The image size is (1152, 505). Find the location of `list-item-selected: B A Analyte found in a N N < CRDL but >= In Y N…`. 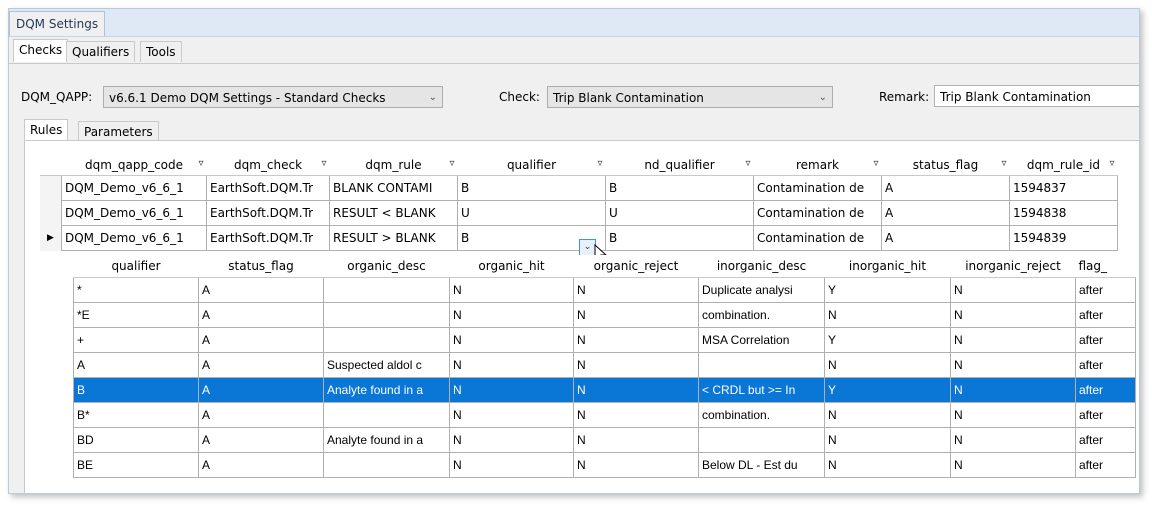

list-item-selected: B A Analyte found in a N N < CRDL but >= In Y N… is located at coordinates (604, 390).